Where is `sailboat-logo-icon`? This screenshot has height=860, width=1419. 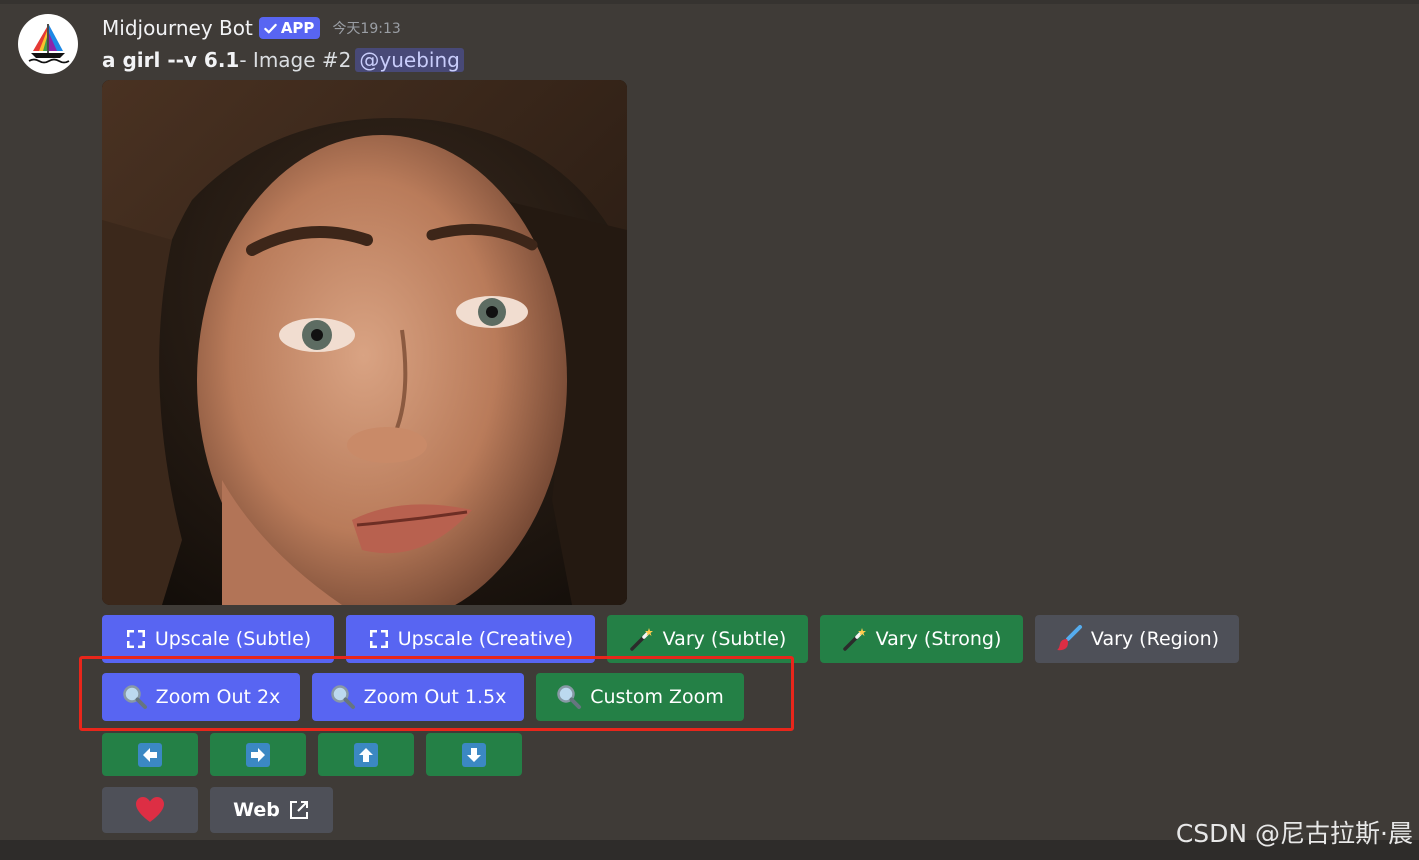
sailboat-logo-icon is located at coordinates (49, 44).